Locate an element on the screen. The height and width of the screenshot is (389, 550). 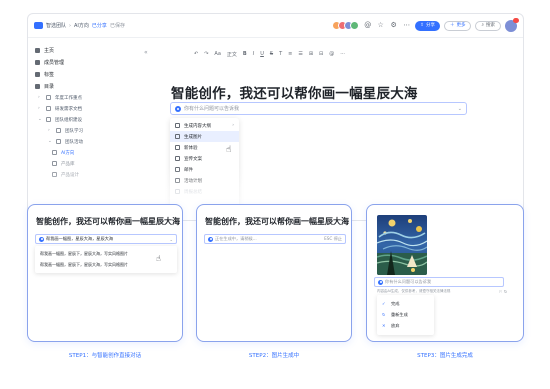
collapse-sidebar-icon: « is located at coordinates (146, 52).